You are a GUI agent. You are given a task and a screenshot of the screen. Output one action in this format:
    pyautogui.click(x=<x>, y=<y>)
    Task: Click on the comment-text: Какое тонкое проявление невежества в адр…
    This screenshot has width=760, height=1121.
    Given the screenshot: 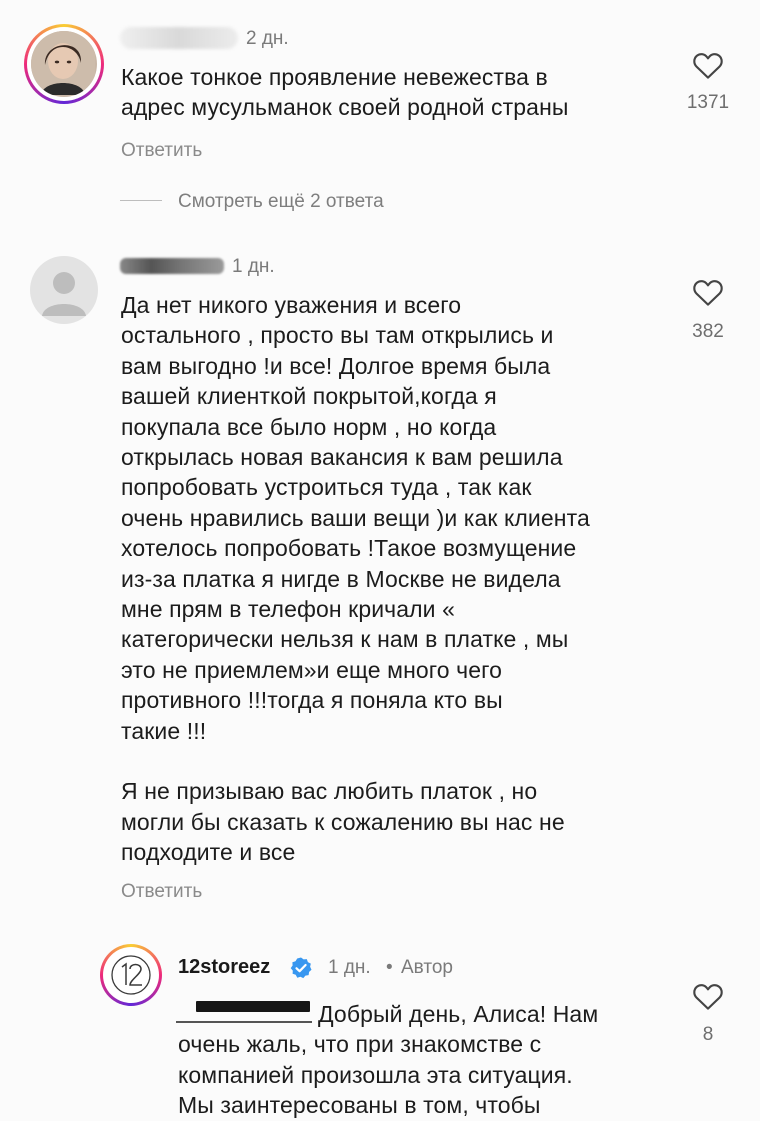 What is the action you would take?
    pyautogui.click(x=345, y=92)
    